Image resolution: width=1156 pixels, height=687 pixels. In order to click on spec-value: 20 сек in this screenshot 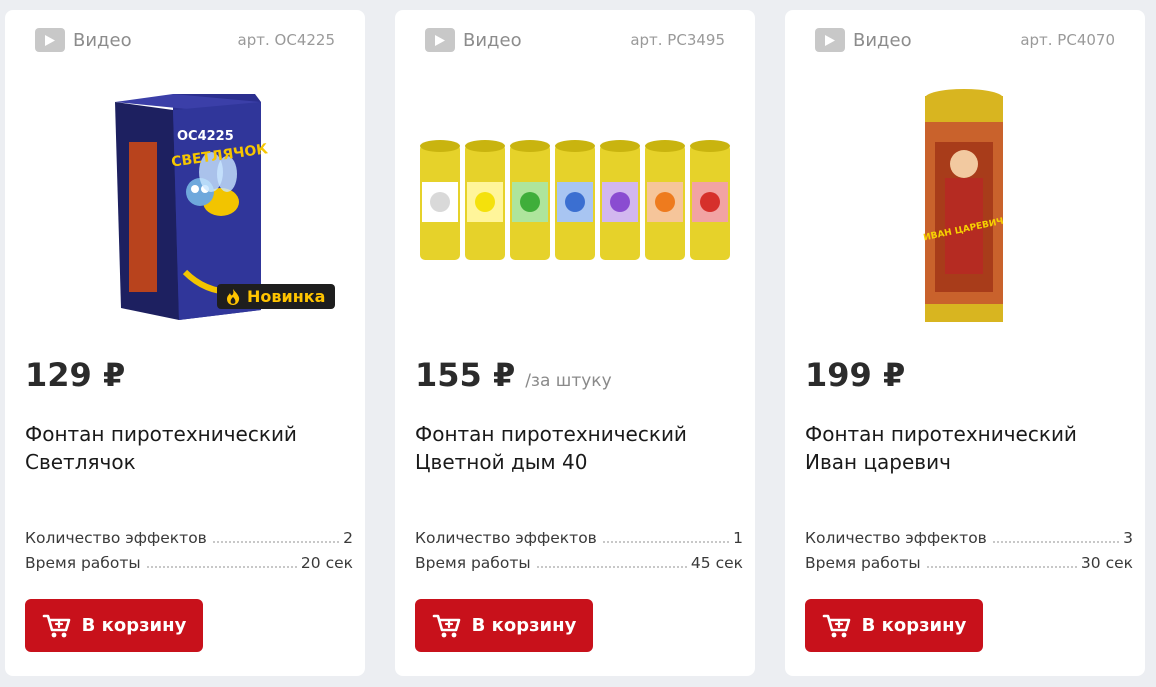, I will do `click(326, 563)`.